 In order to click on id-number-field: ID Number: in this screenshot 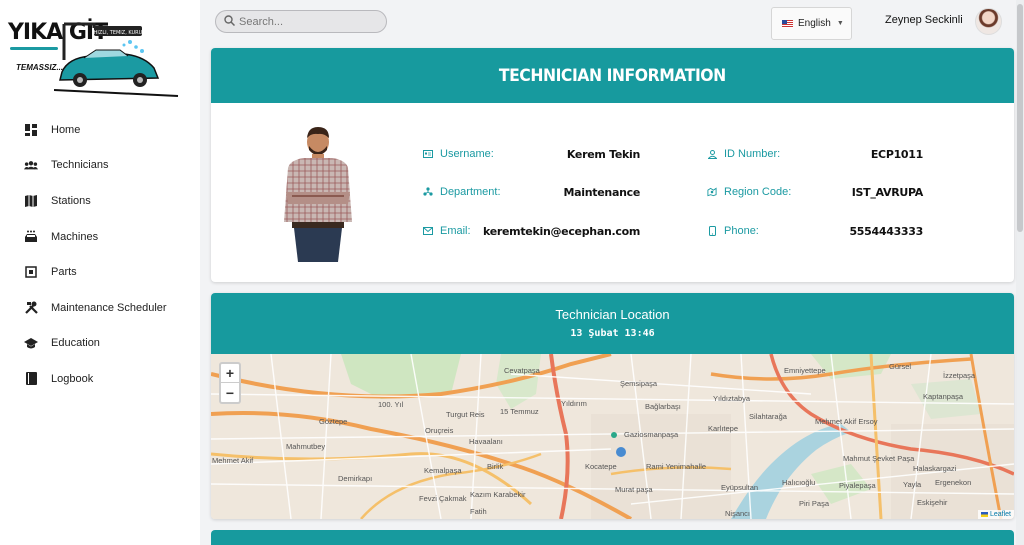, I will do `click(743, 154)`.